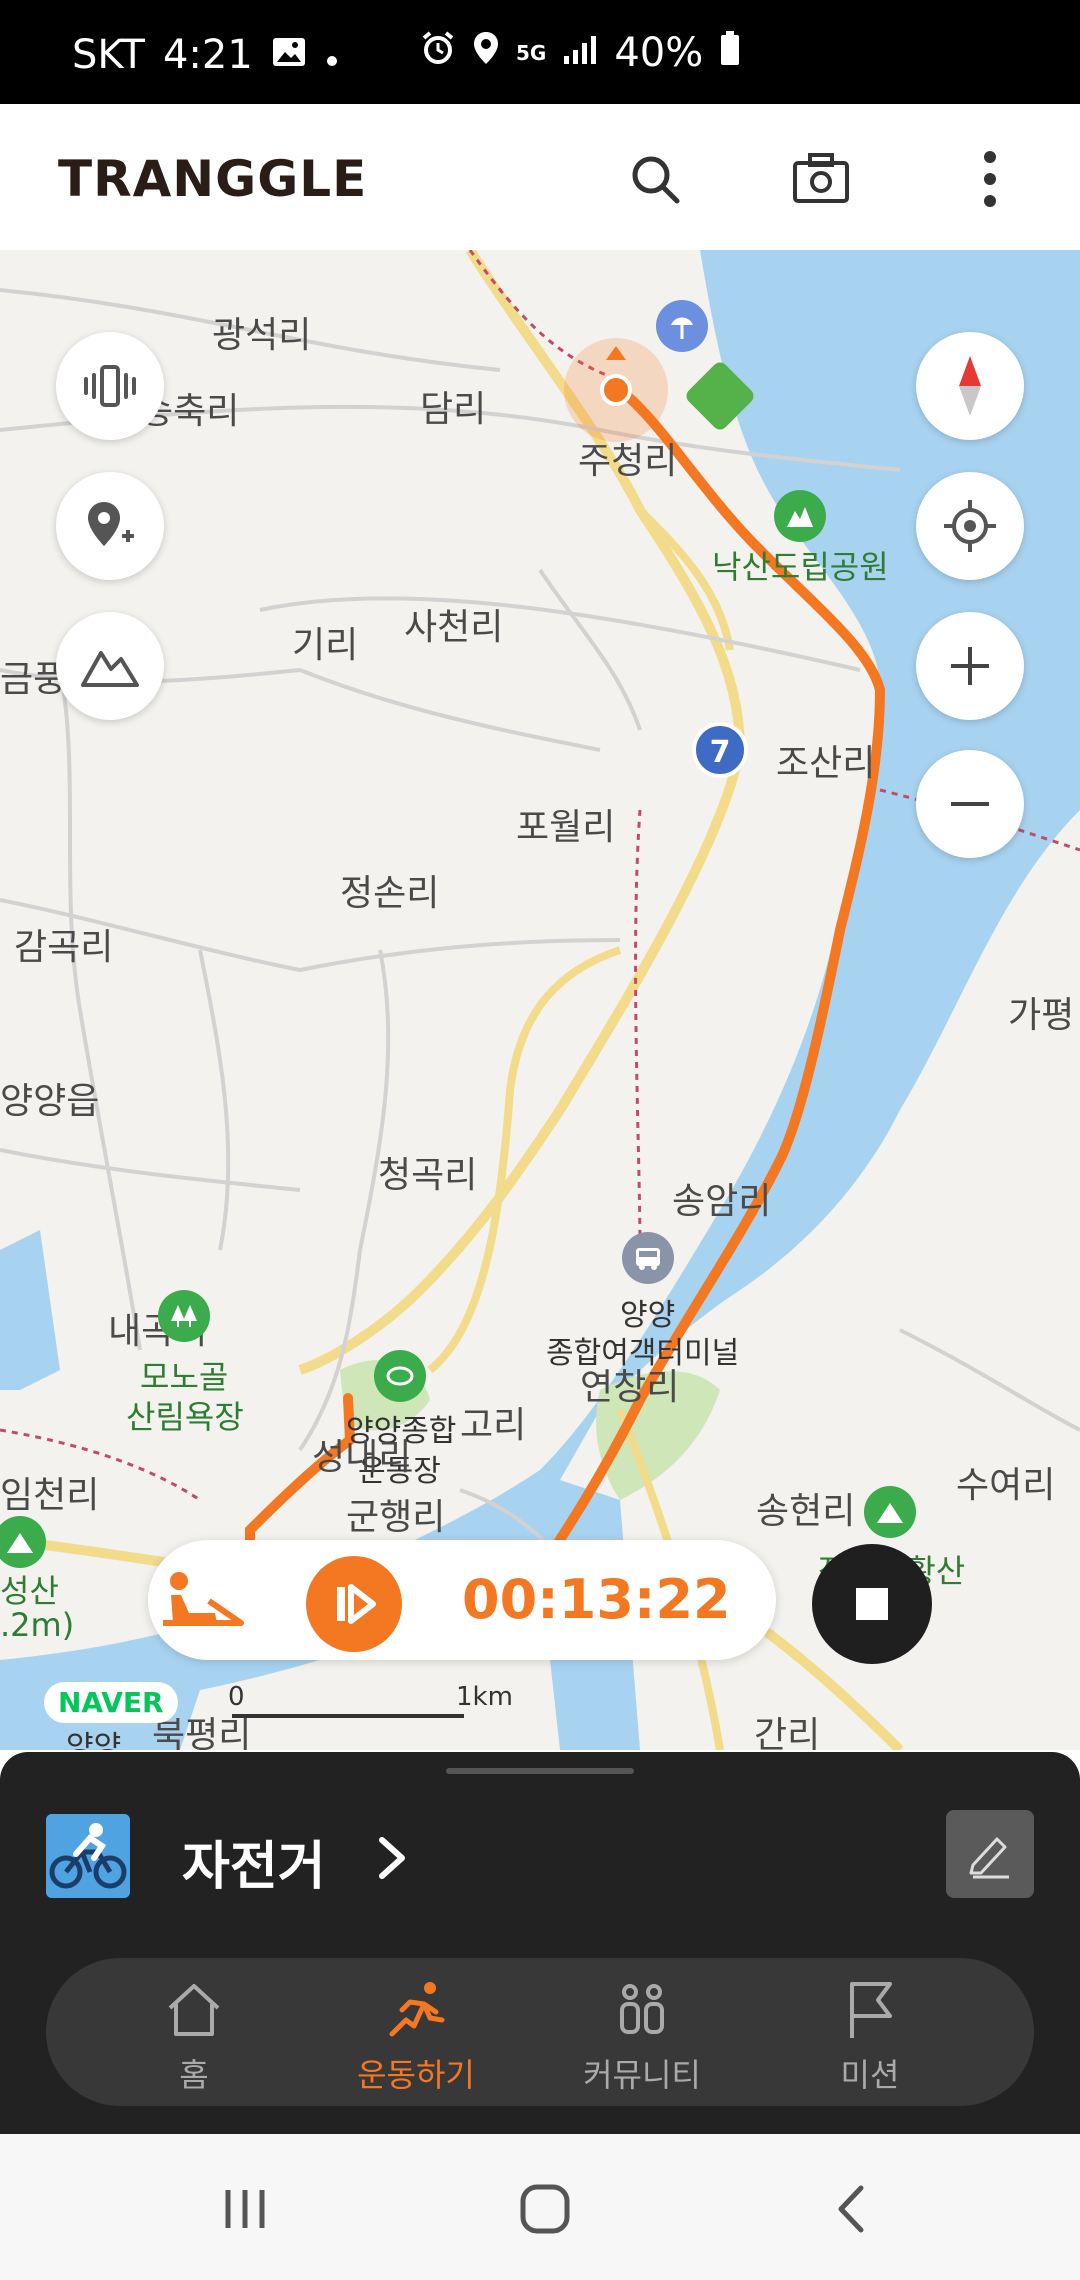 This screenshot has height=2280, width=1080. What do you see at coordinates (540, 177) in the screenshot?
I see `app-header: TRANGGLE` at bounding box center [540, 177].